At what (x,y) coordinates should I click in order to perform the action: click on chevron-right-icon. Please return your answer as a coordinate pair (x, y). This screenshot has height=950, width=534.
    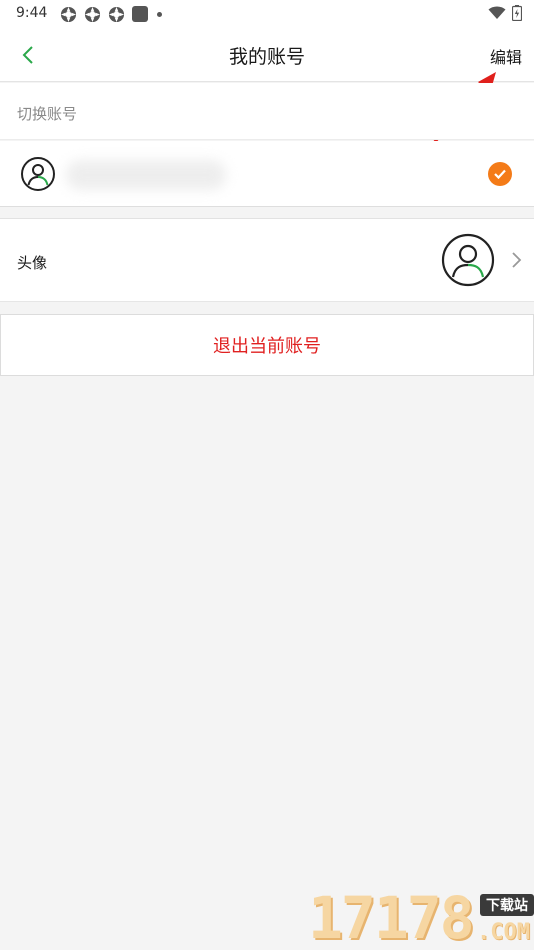
    Looking at the image, I should click on (517, 260).